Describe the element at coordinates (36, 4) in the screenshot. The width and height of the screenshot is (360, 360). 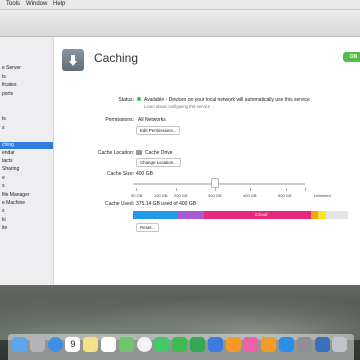
I see `menu-window: Window` at that location.